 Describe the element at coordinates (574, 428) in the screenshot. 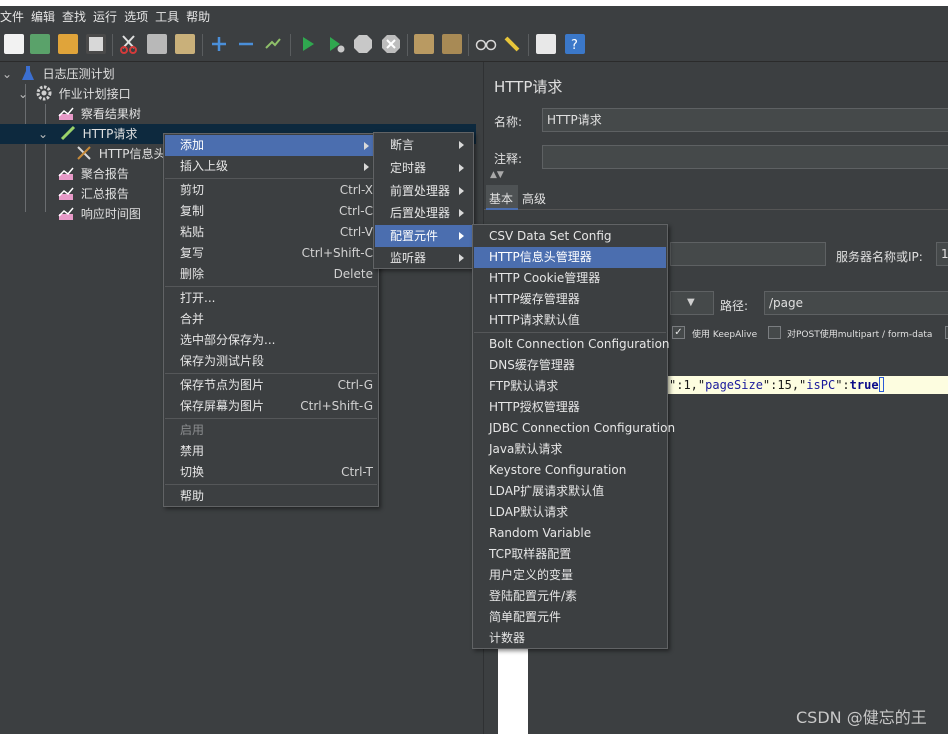

I see `menu-jdbc-connection-config: JDBC Connection Configuration` at that location.